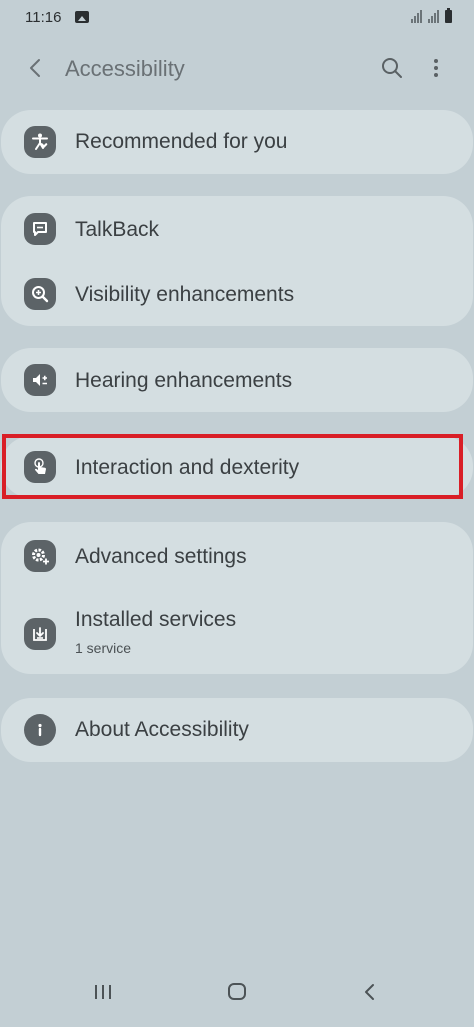 Image resolution: width=474 pixels, height=1027 pixels. What do you see at coordinates (448, 15) in the screenshot?
I see `battery-icon` at bounding box center [448, 15].